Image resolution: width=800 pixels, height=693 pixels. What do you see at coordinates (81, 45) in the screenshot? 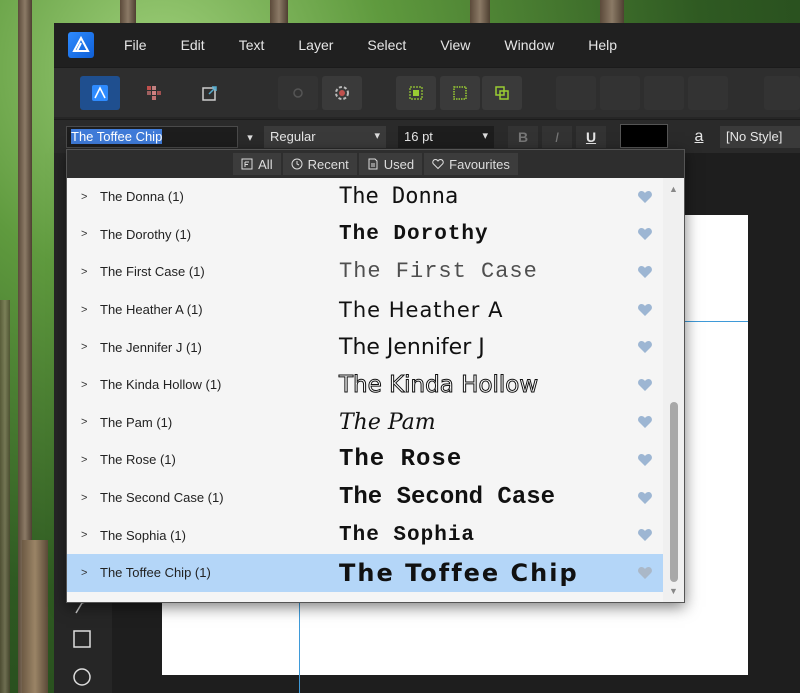
I see `affinity-logo-icon` at bounding box center [81, 45].